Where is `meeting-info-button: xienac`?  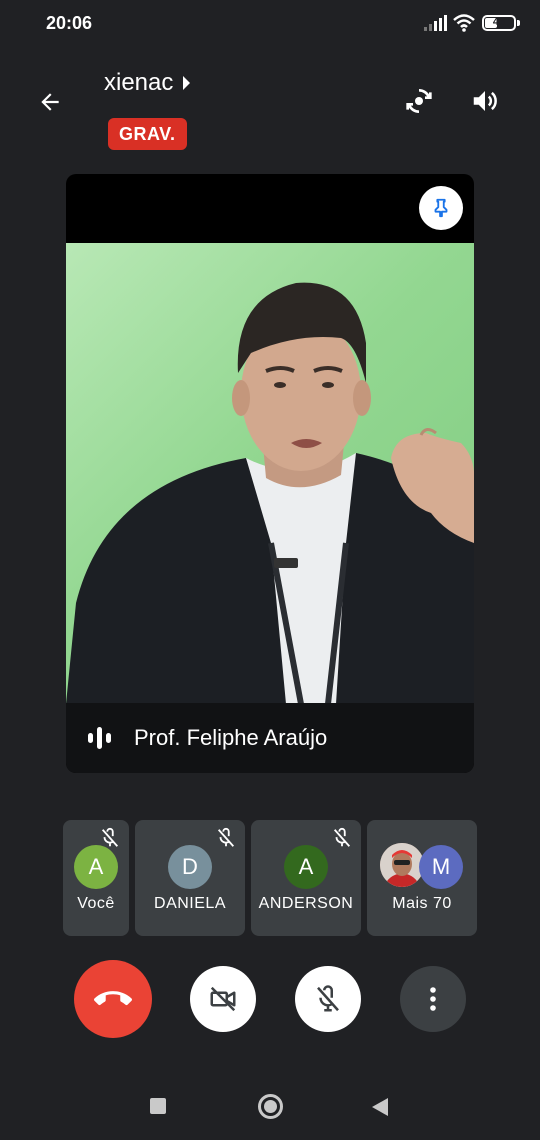
meeting-info-button: xienac is located at coordinates (147, 83).